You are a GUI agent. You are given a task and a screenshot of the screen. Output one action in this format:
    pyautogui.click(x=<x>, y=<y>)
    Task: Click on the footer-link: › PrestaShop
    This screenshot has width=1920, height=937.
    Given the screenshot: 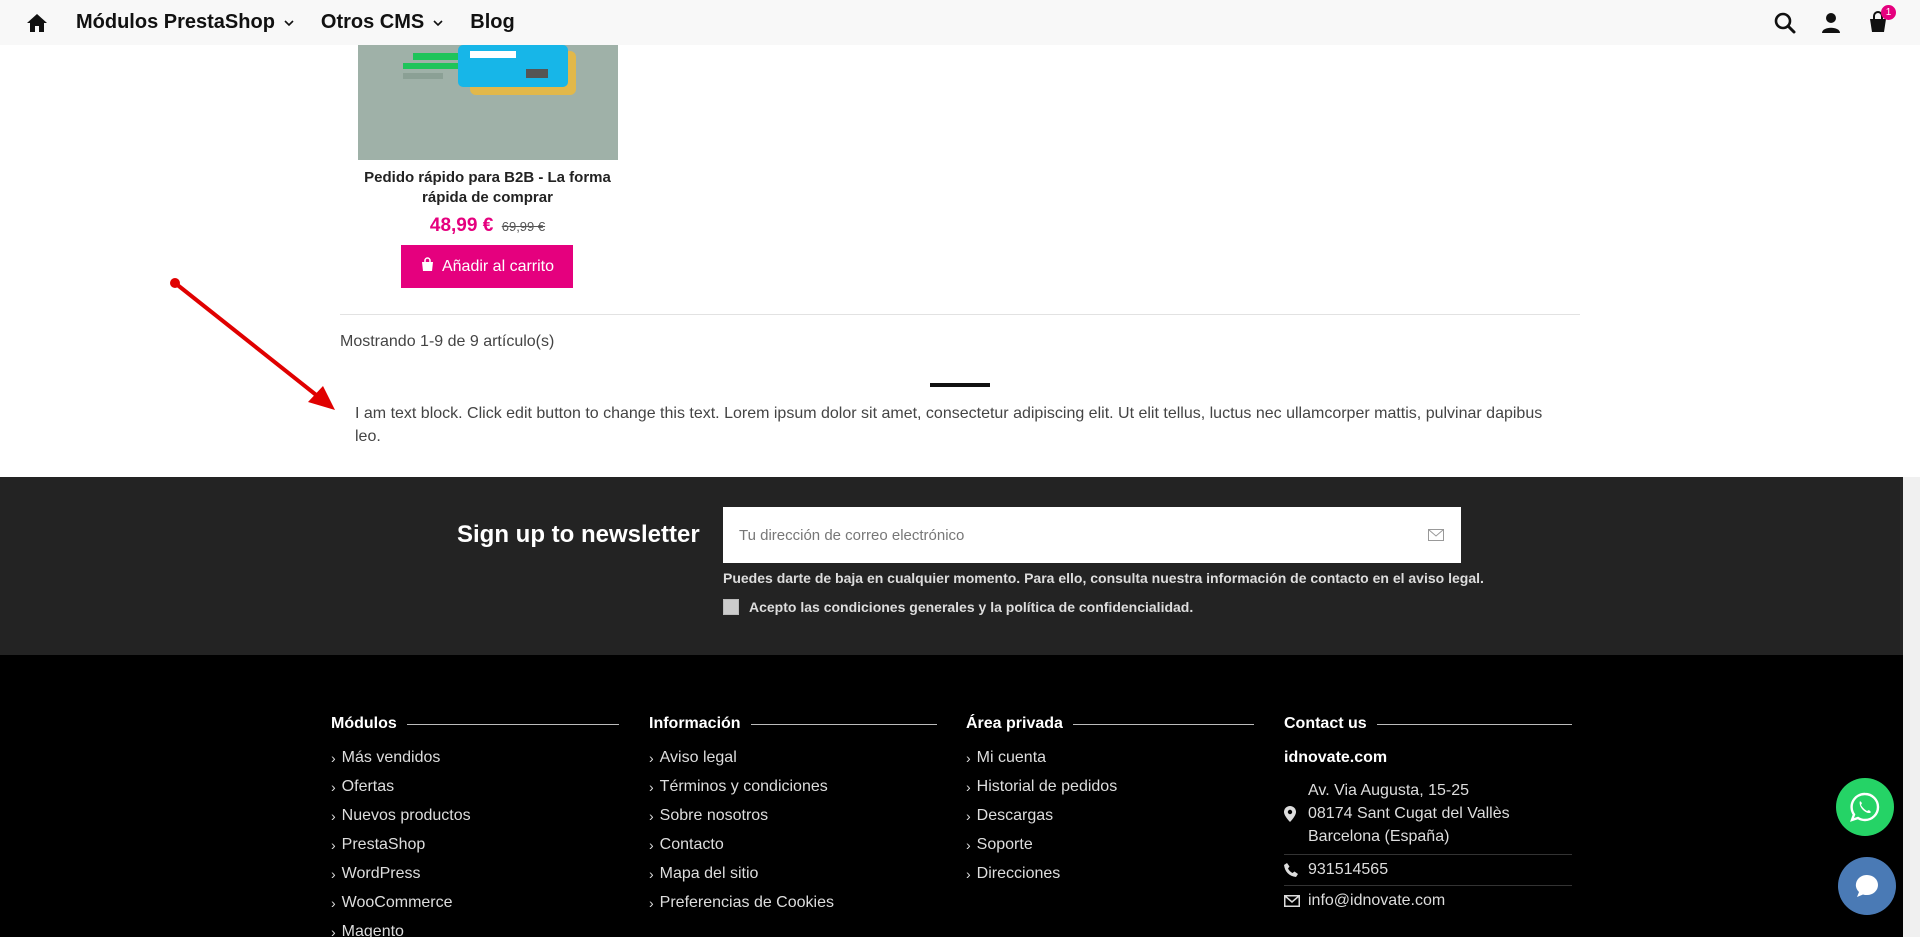 What is the action you would take?
    pyautogui.click(x=475, y=844)
    